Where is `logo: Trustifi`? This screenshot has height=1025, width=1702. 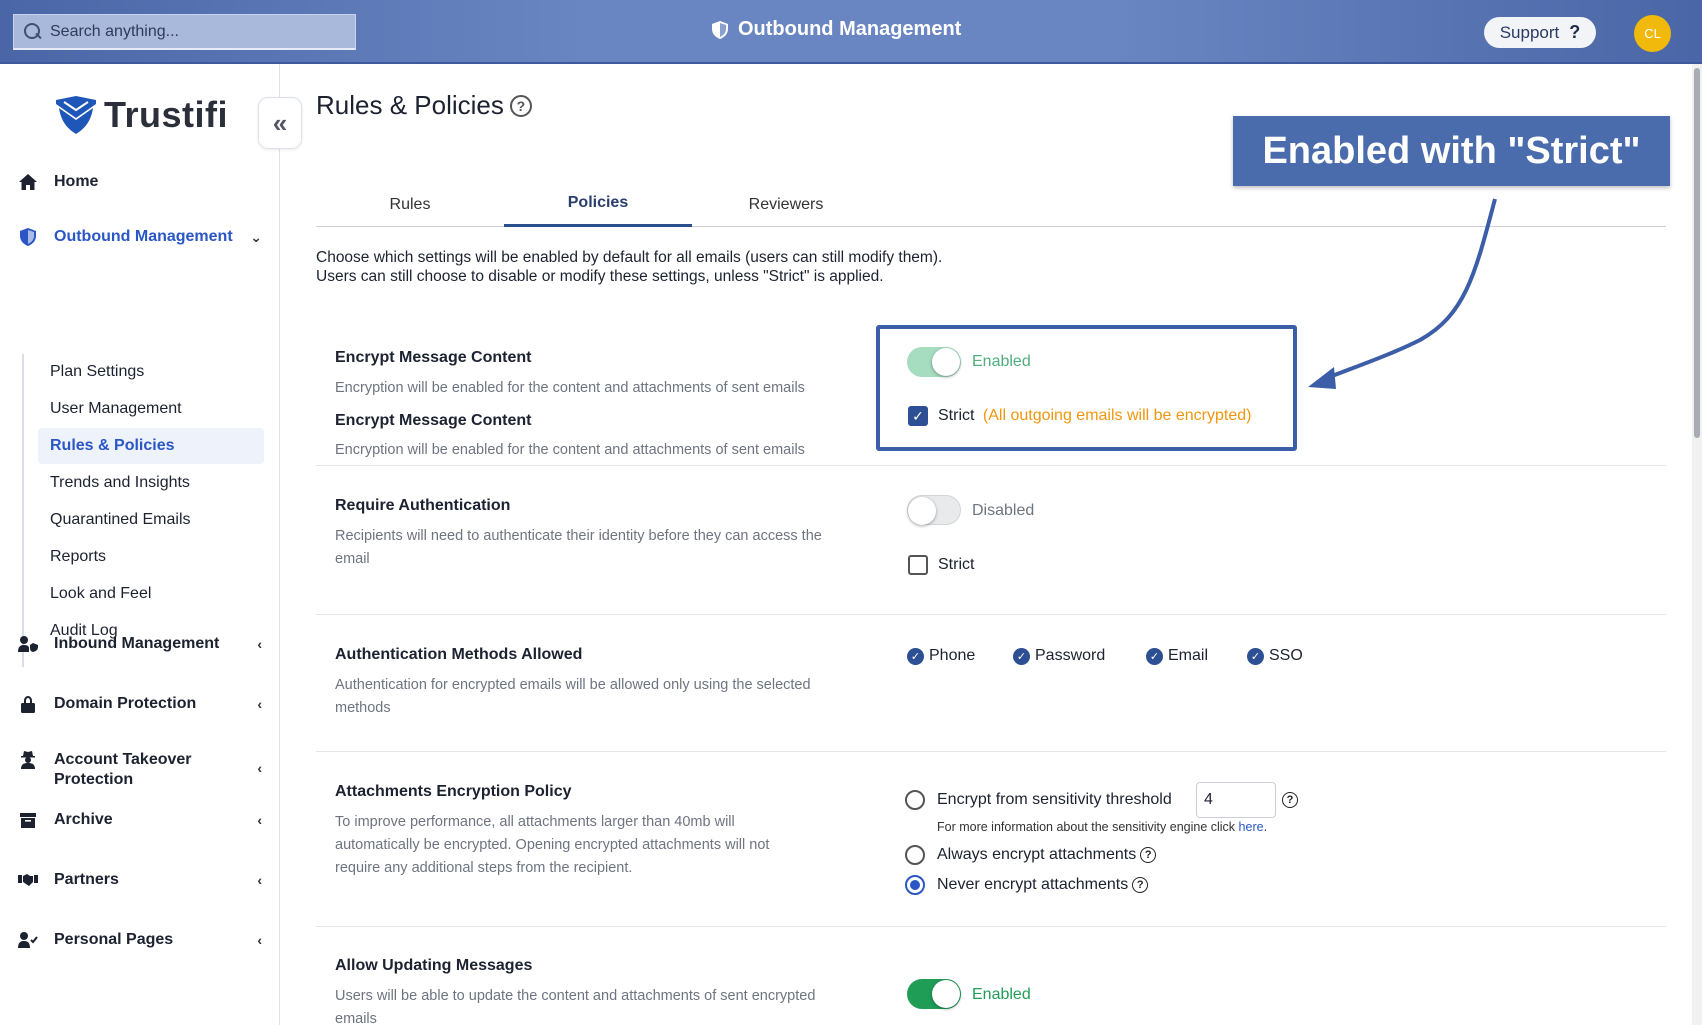 logo: Trustifi is located at coordinates (142, 115).